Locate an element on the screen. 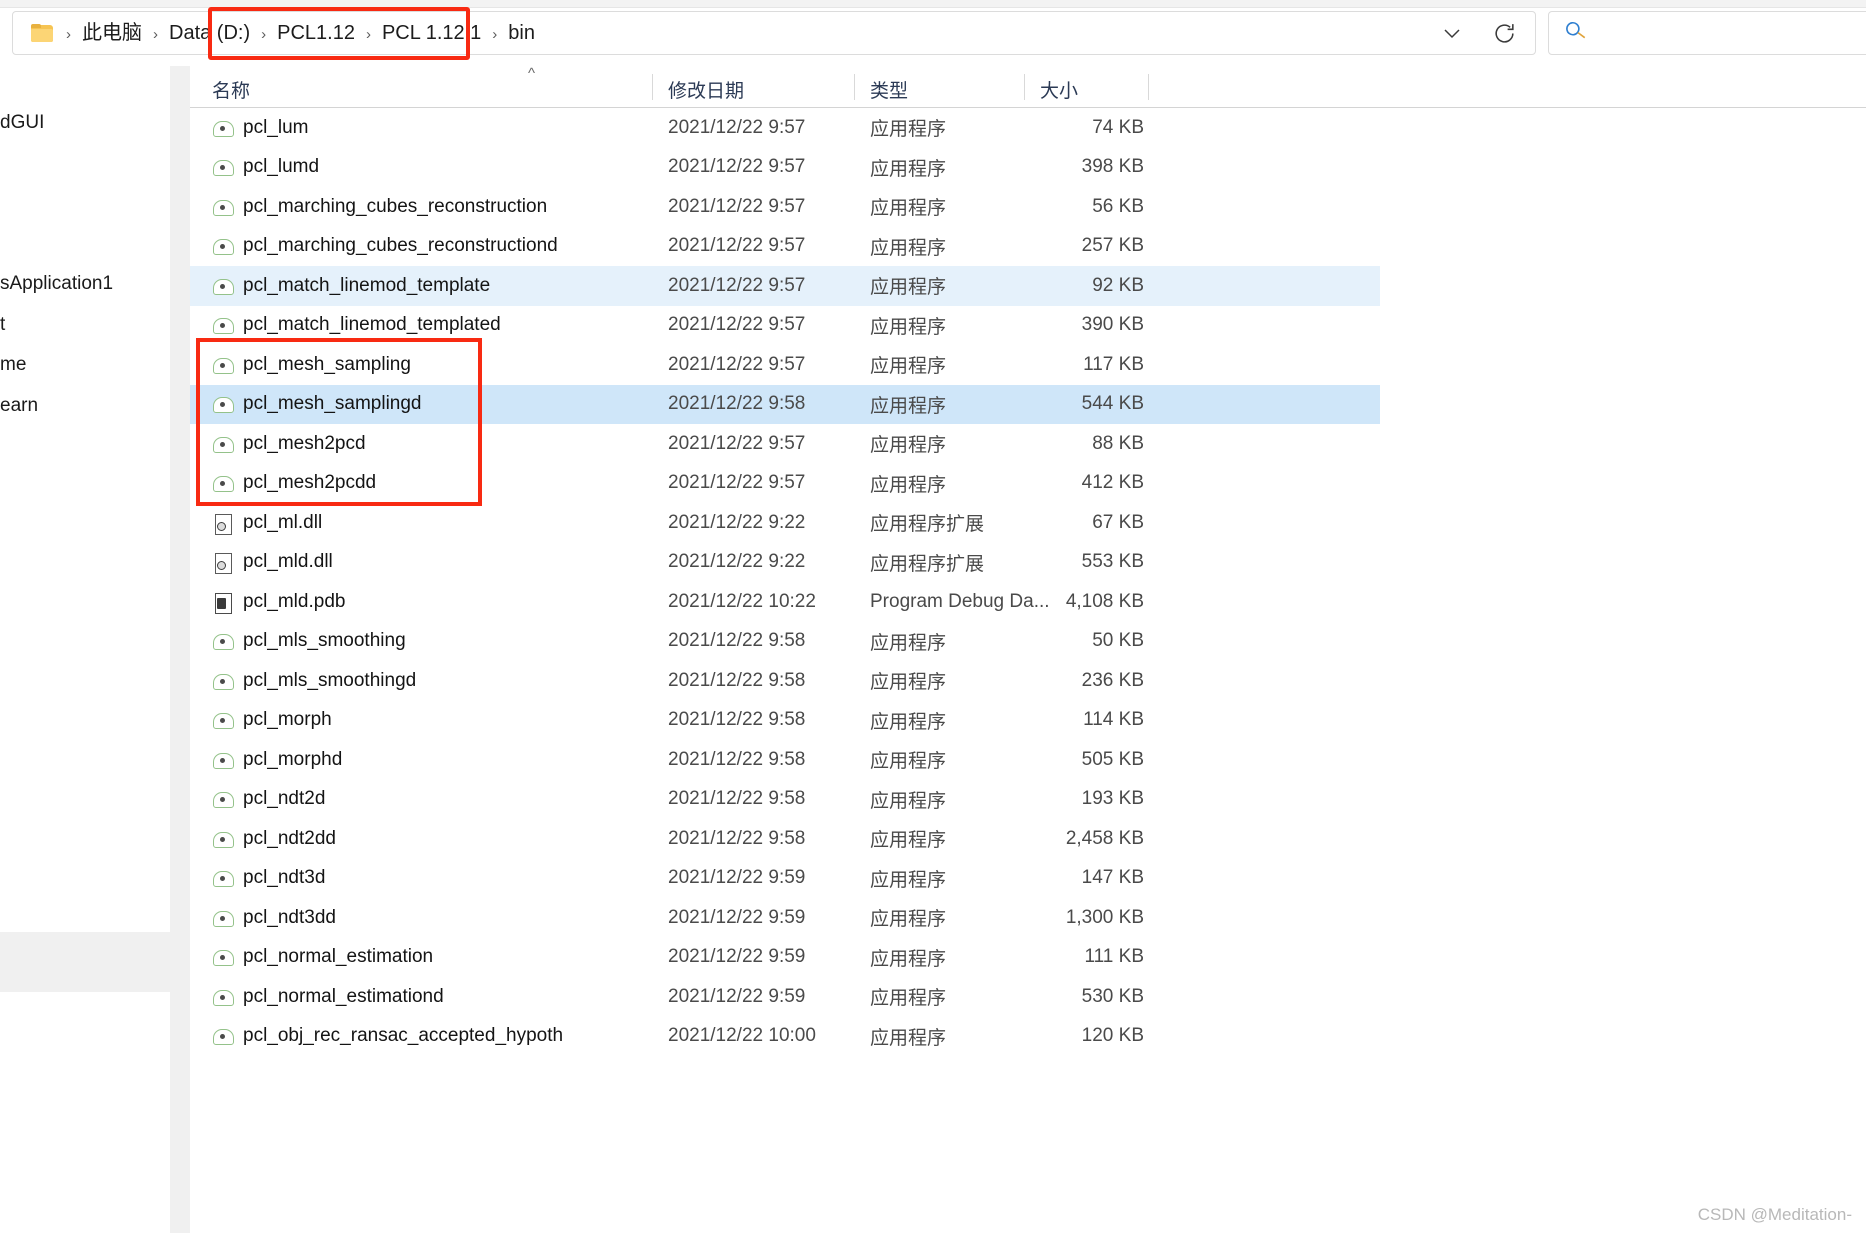 The height and width of the screenshot is (1233, 1866). table-row: pcl_ndt2dd 2021/12/22 9:58 应用程序 2,458 KB is located at coordinates (785, 839).